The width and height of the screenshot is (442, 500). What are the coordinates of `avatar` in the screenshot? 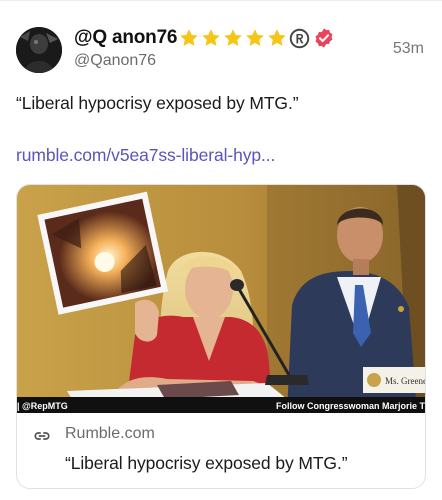 It's located at (39, 50).